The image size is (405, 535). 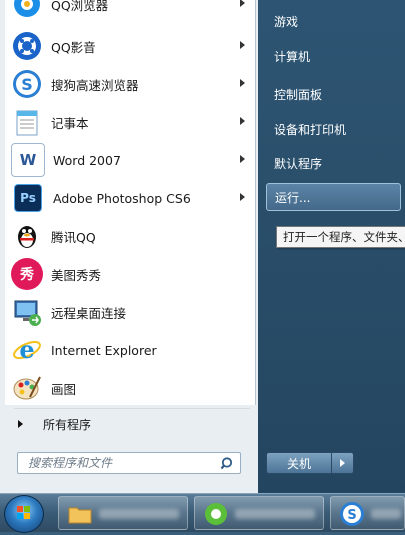 I want to click on qq-browser-icon, so click(x=27, y=10).